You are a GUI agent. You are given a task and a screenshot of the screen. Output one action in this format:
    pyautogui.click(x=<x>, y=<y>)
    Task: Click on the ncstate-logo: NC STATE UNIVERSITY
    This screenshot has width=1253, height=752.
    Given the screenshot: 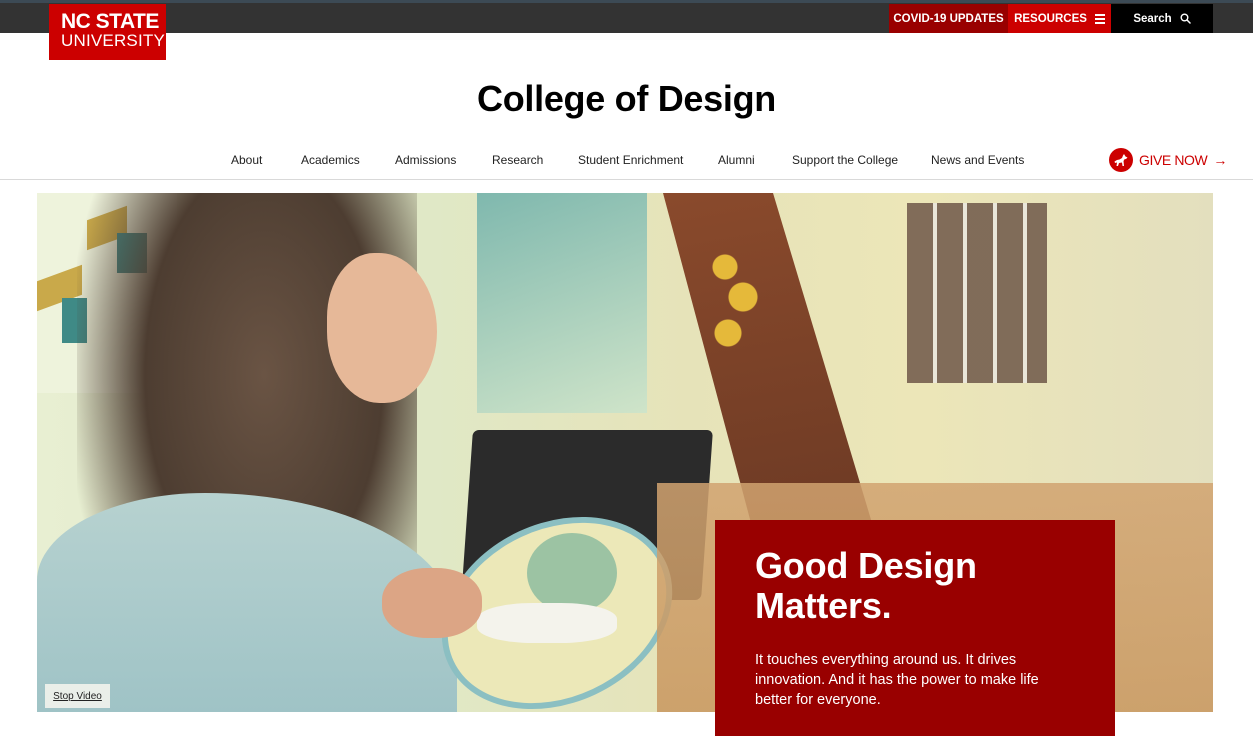 What is the action you would take?
    pyautogui.click(x=107, y=32)
    